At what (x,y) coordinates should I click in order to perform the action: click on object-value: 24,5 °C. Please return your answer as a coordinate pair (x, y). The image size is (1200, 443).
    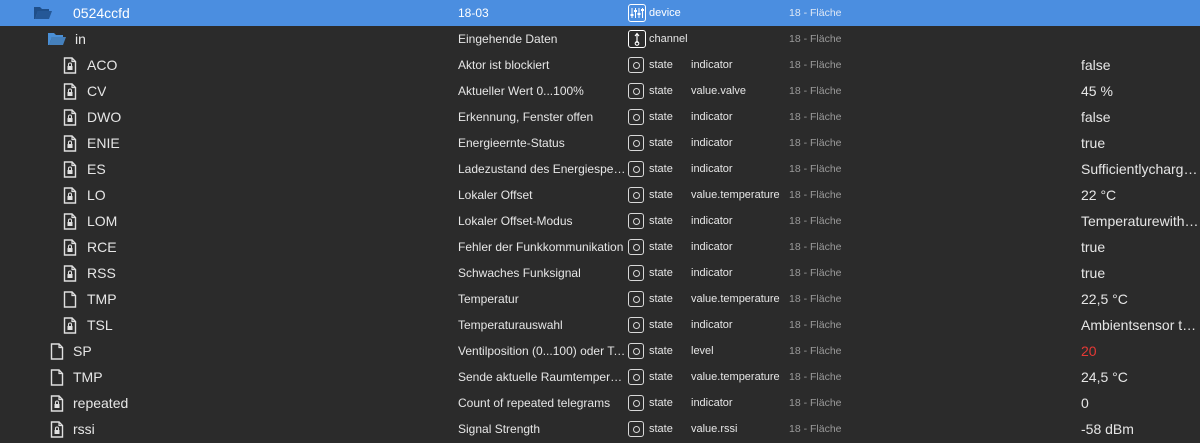
    Looking at the image, I should click on (1140, 377).